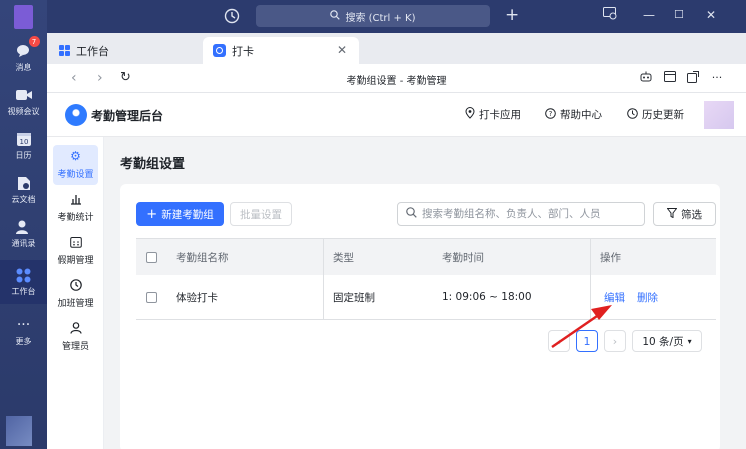 The width and height of the screenshot is (746, 449). What do you see at coordinates (232, 16) in the screenshot?
I see `history-icon` at bounding box center [232, 16].